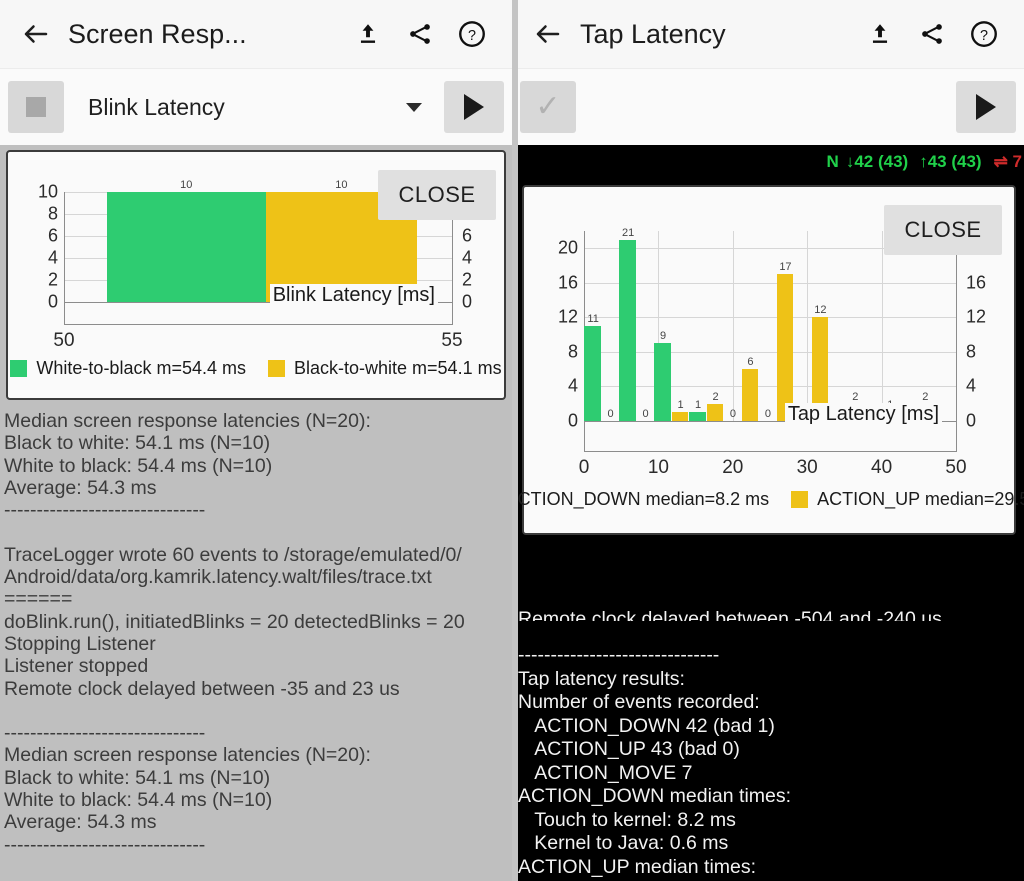 Image resolution: width=1024 pixels, height=881 pixels. I want to click on status-up-count: ↑43 (43), so click(950, 161).